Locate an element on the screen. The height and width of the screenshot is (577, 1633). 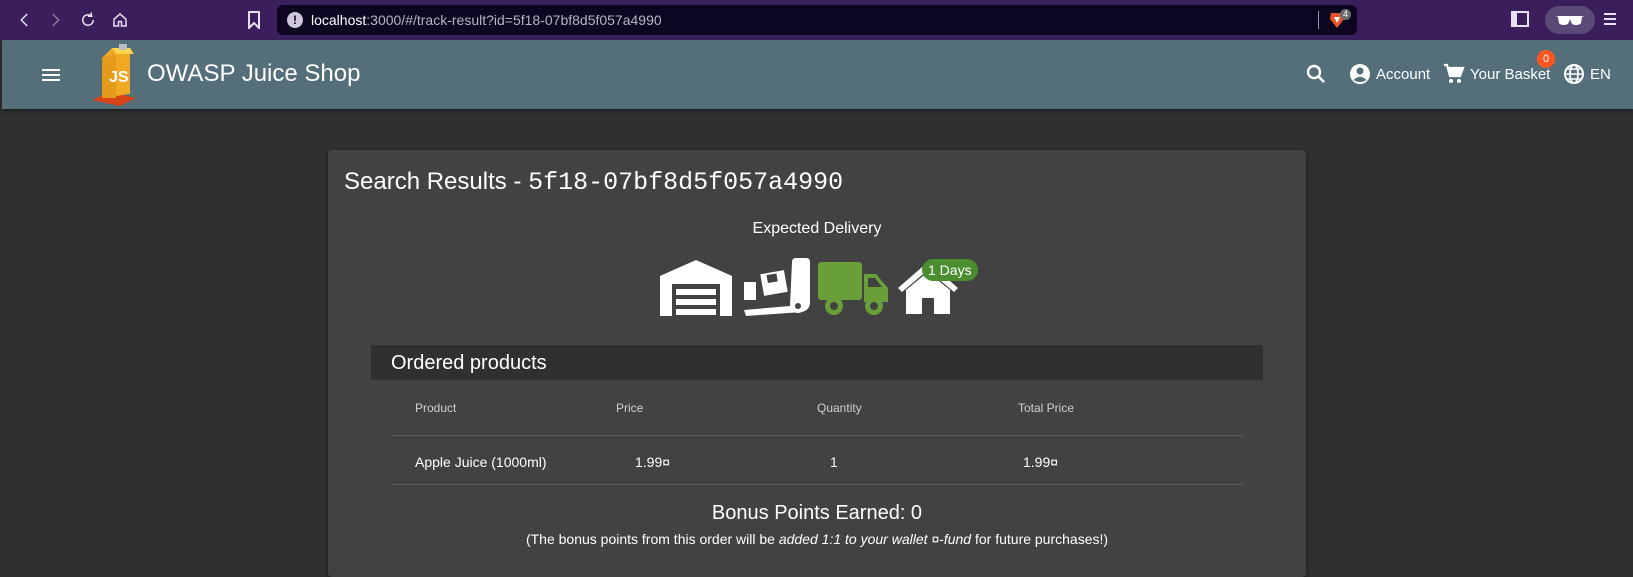
cell-product: Apple Juice (1000ml) is located at coordinates (481, 462).